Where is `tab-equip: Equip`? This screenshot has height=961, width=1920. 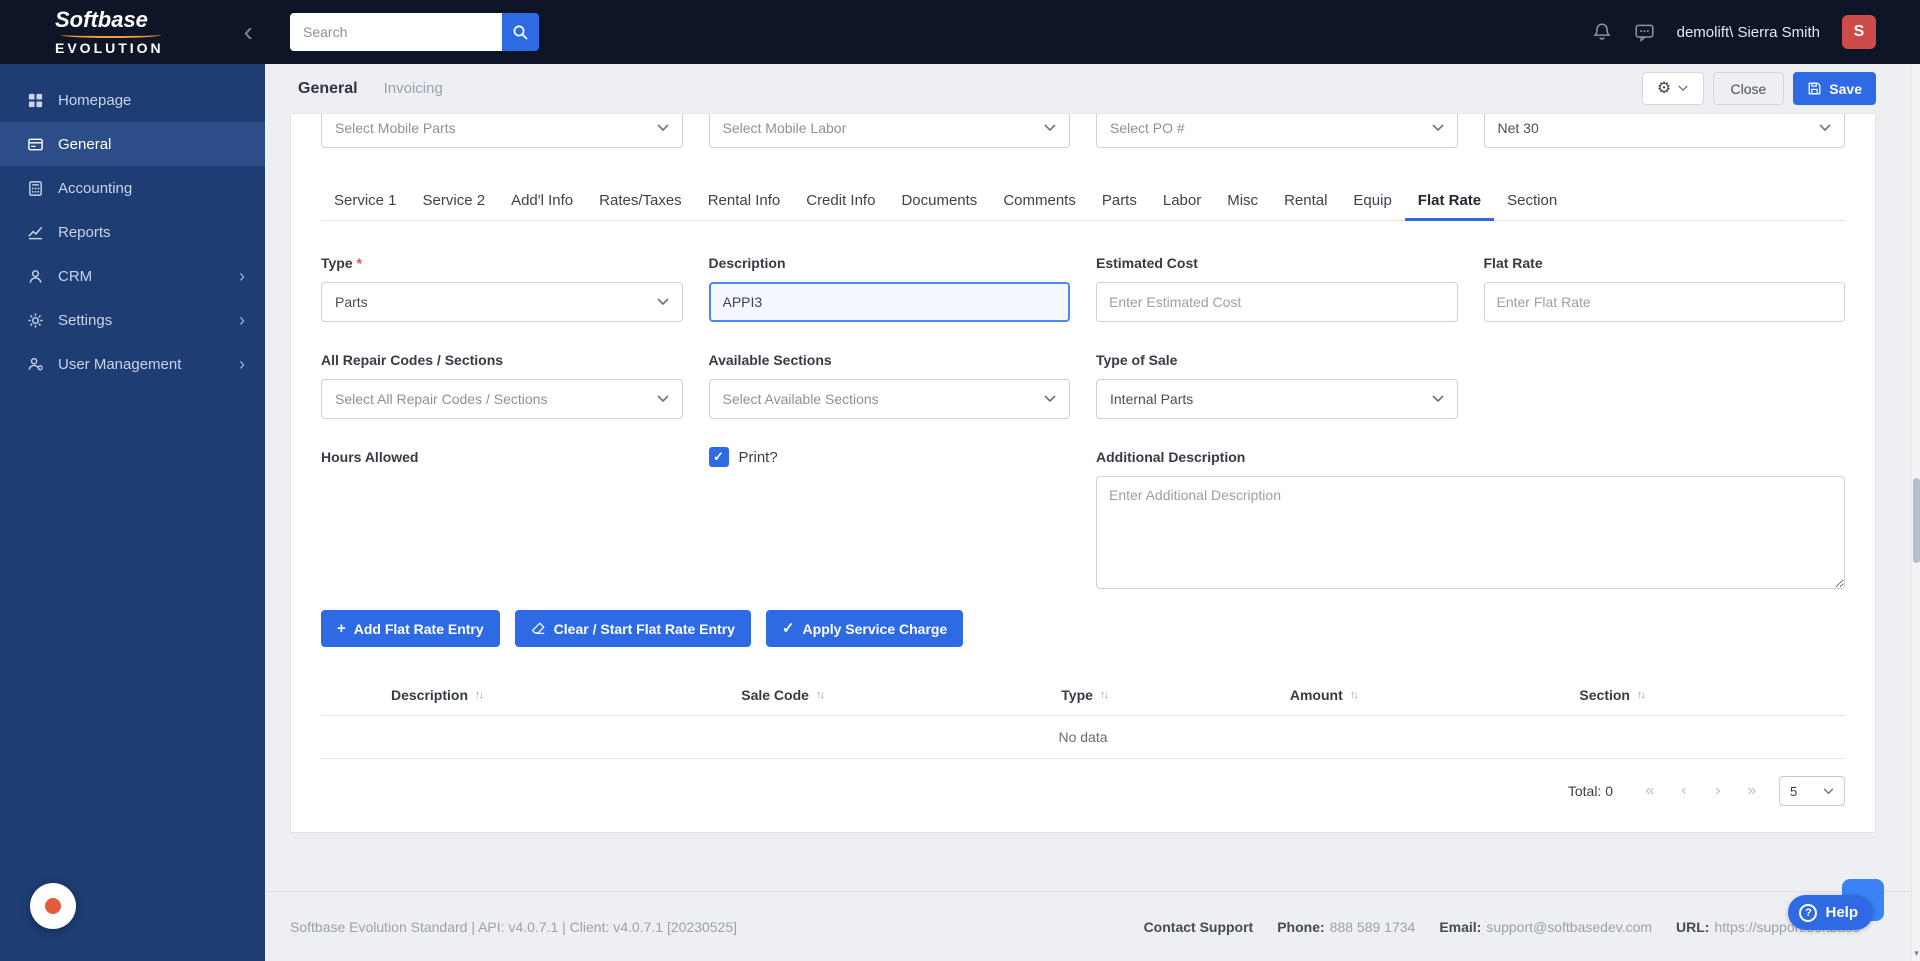
tab-equip: Equip is located at coordinates (1372, 206).